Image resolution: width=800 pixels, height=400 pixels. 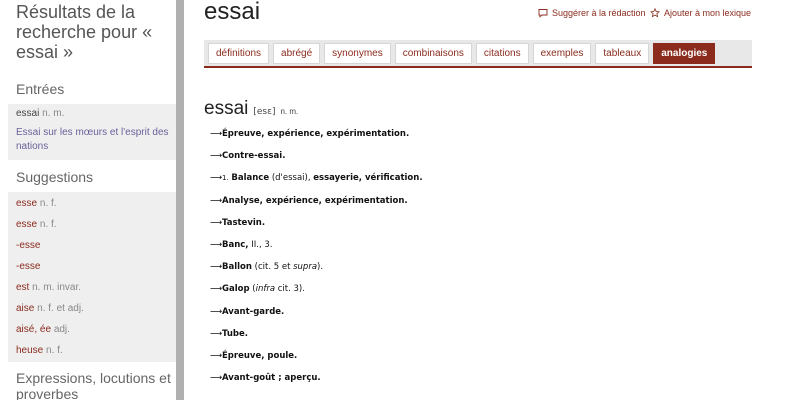 What do you see at coordinates (226, 108) in the screenshot?
I see `entry-headword: essai` at bounding box center [226, 108].